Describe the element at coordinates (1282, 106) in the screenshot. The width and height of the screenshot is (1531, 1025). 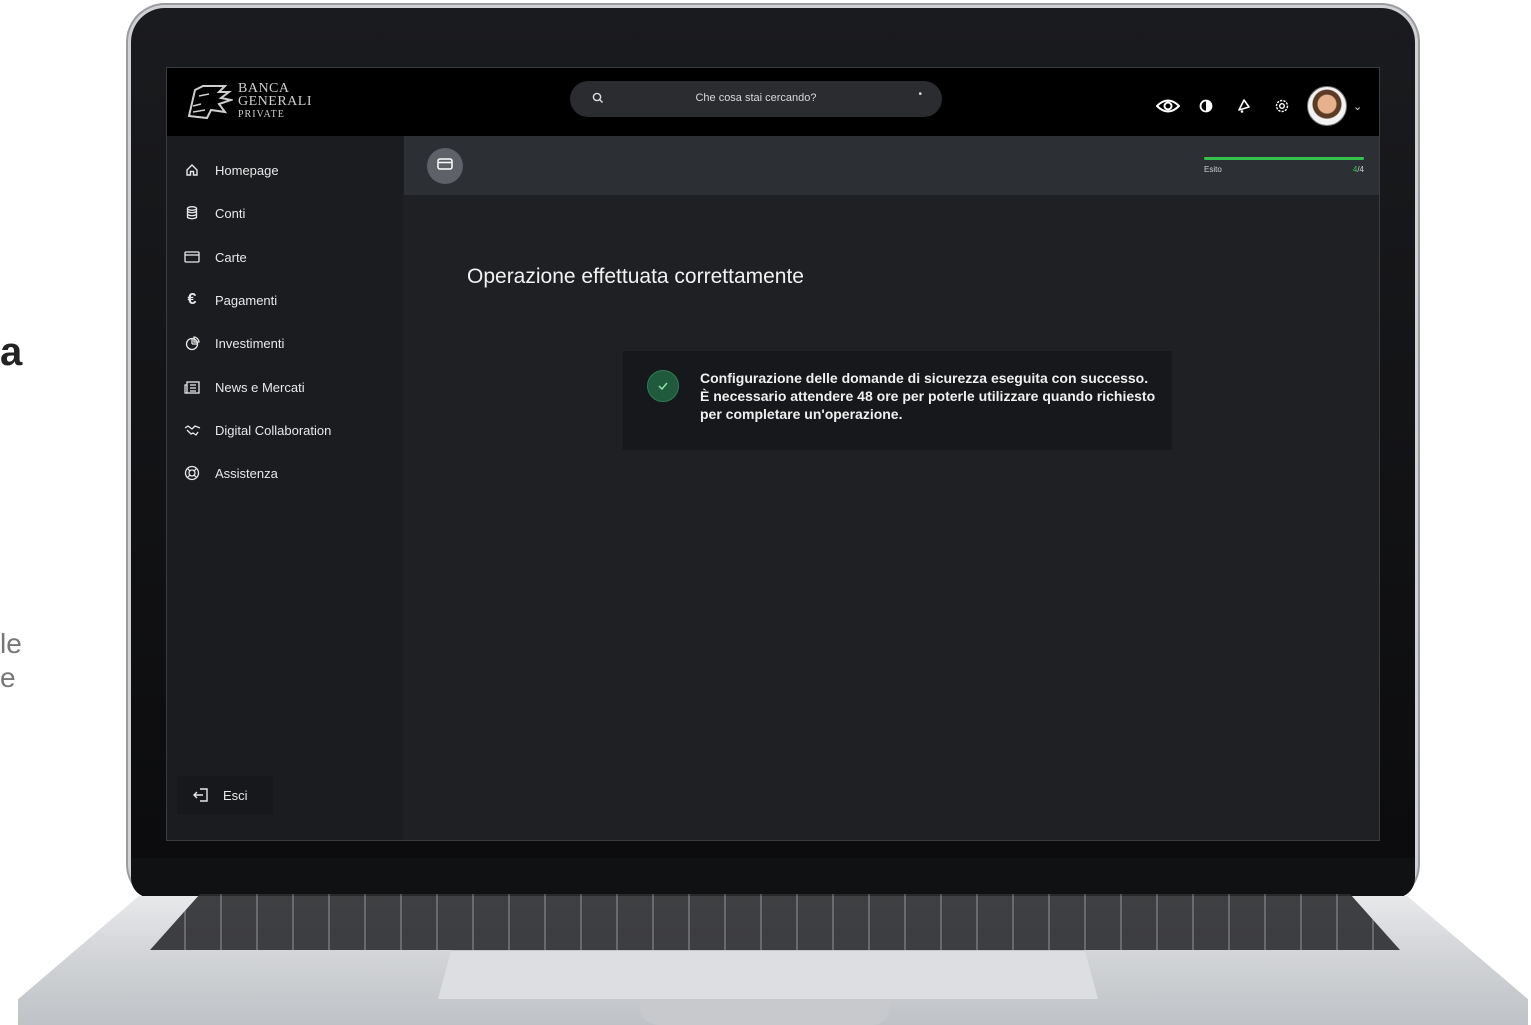
I see `settings-icon` at that location.